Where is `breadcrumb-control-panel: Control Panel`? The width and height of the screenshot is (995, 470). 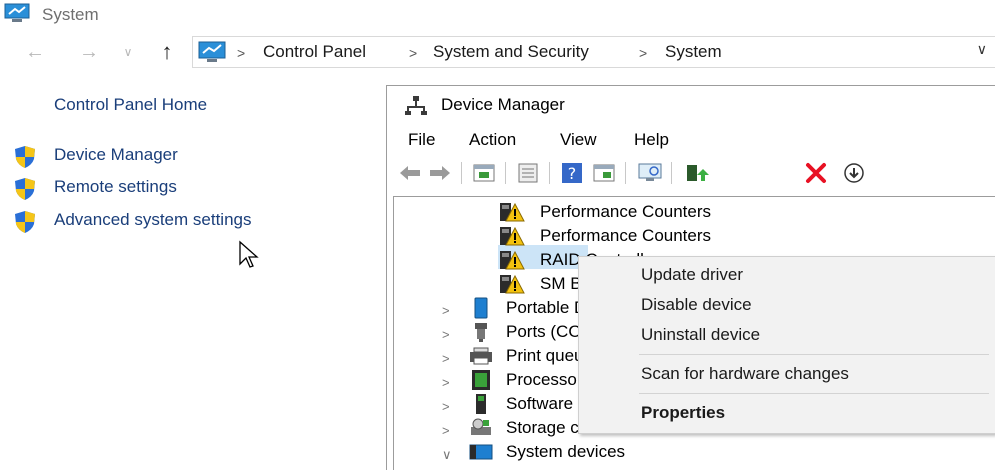
breadcrumb-control-panel: Control Panel is located at coordinates (314, 52).